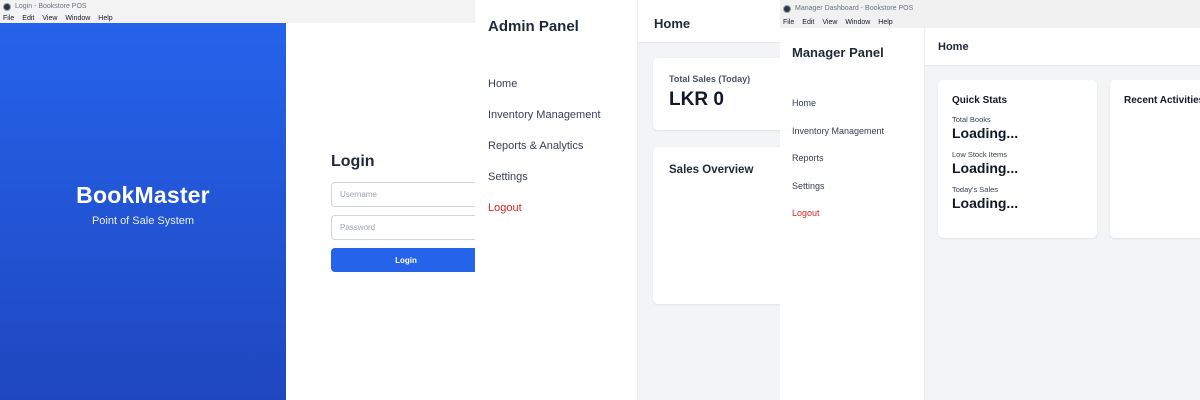 The width and height of the screenshot is (1200, 400). Describe the element at coordinates (838, 140) in the screenshot. I see `manager-nav-inventory: Inventory Management` at that location.